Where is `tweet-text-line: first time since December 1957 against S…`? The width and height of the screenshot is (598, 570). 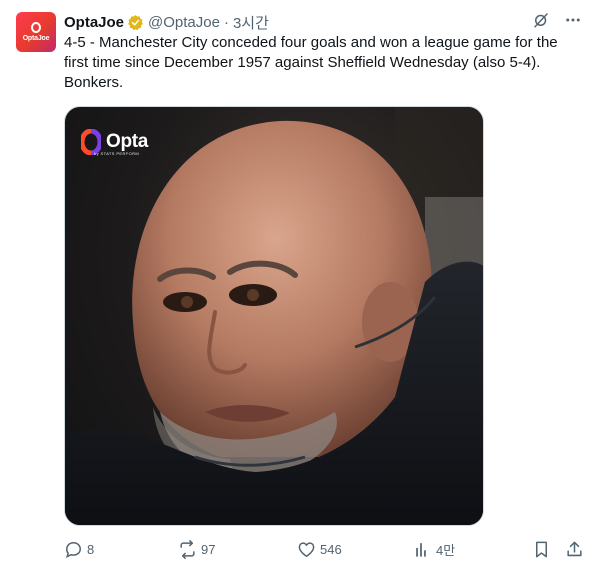 tweet-text-line: first time since December 1957 against S… is located at coordinates (302, 62).